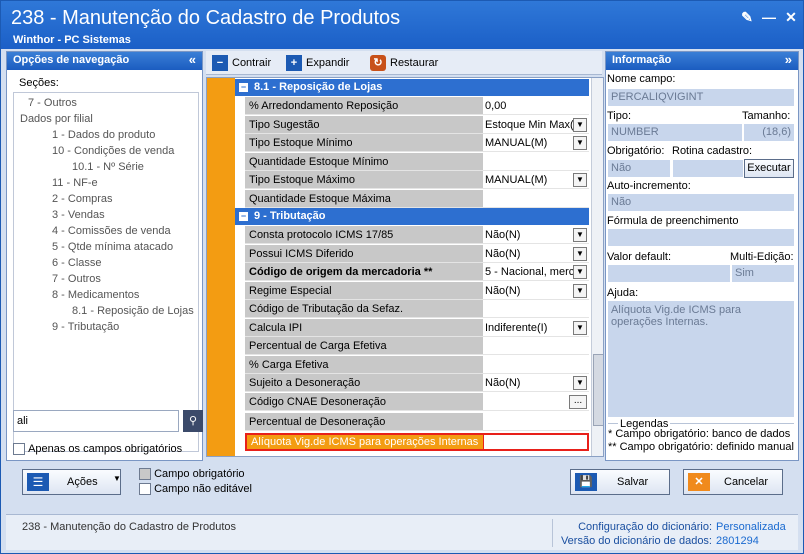  I want to click on tree-item: 10.1 - Nº Série, so click(108, 167).